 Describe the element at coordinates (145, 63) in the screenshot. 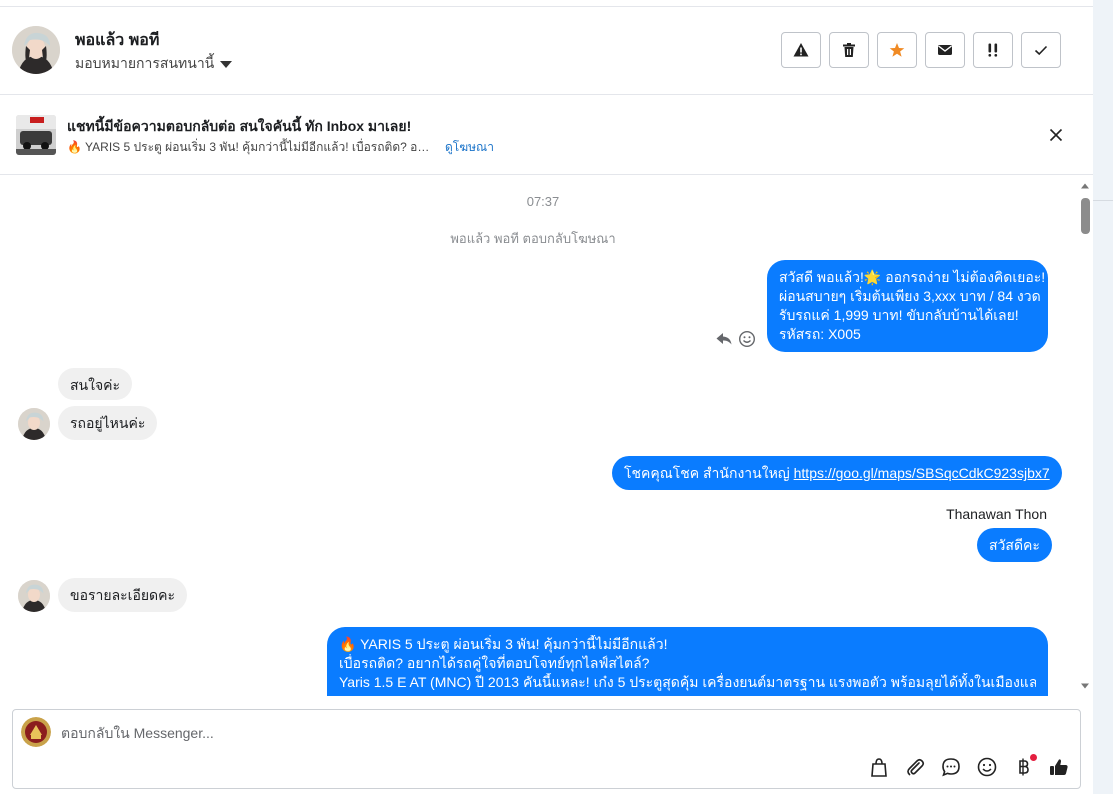

I see `assign-label: มอบหมายการสนทนานี้` at that location.